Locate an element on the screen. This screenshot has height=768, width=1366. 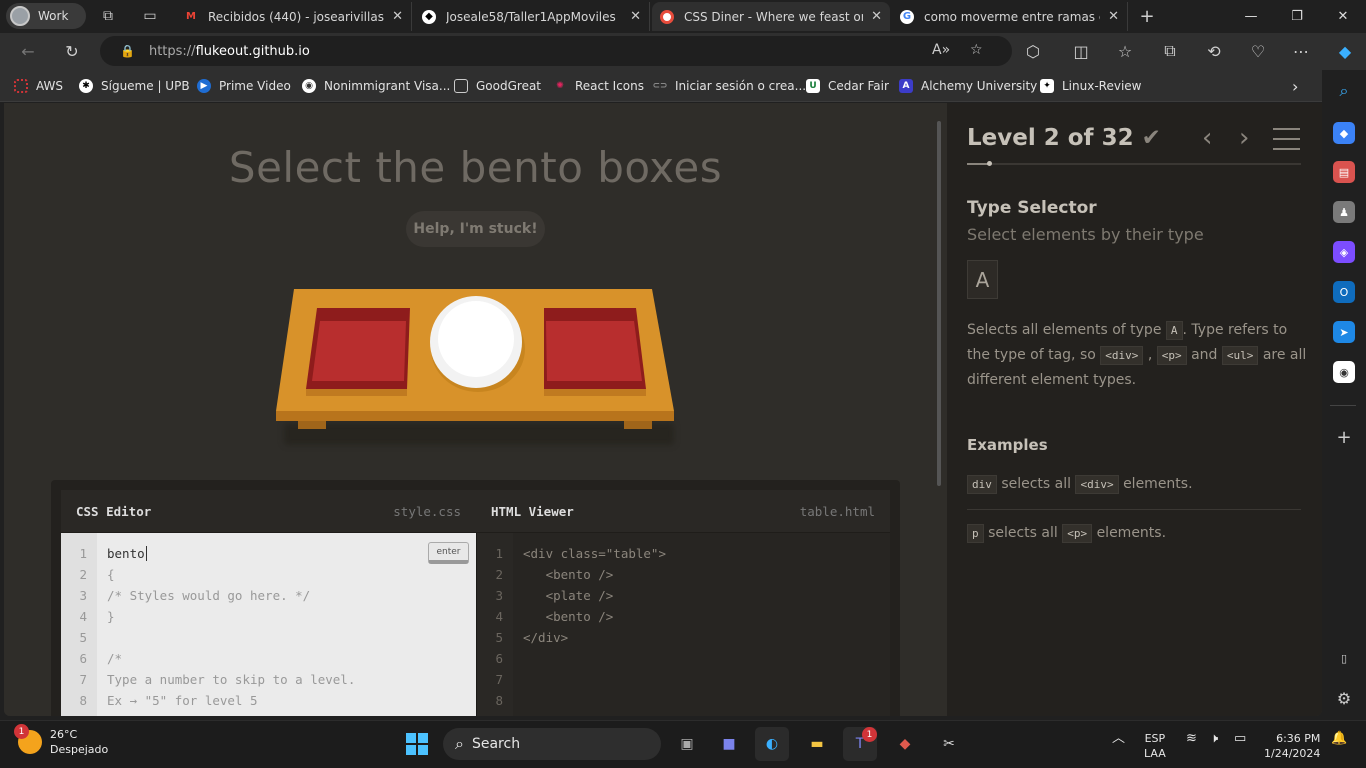
file-explorer-icon: ▬ is located at coordinates (817, 744).